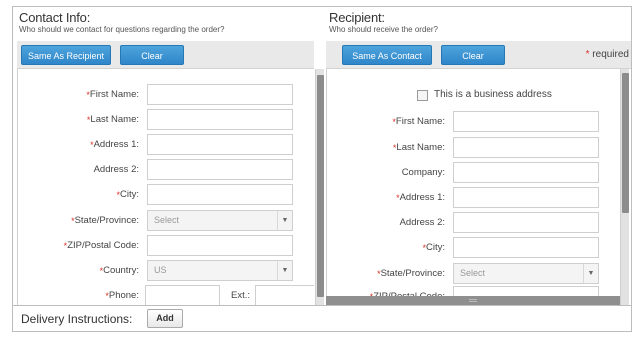  I want to click on recipient-first-name-input, so click(526, 121).